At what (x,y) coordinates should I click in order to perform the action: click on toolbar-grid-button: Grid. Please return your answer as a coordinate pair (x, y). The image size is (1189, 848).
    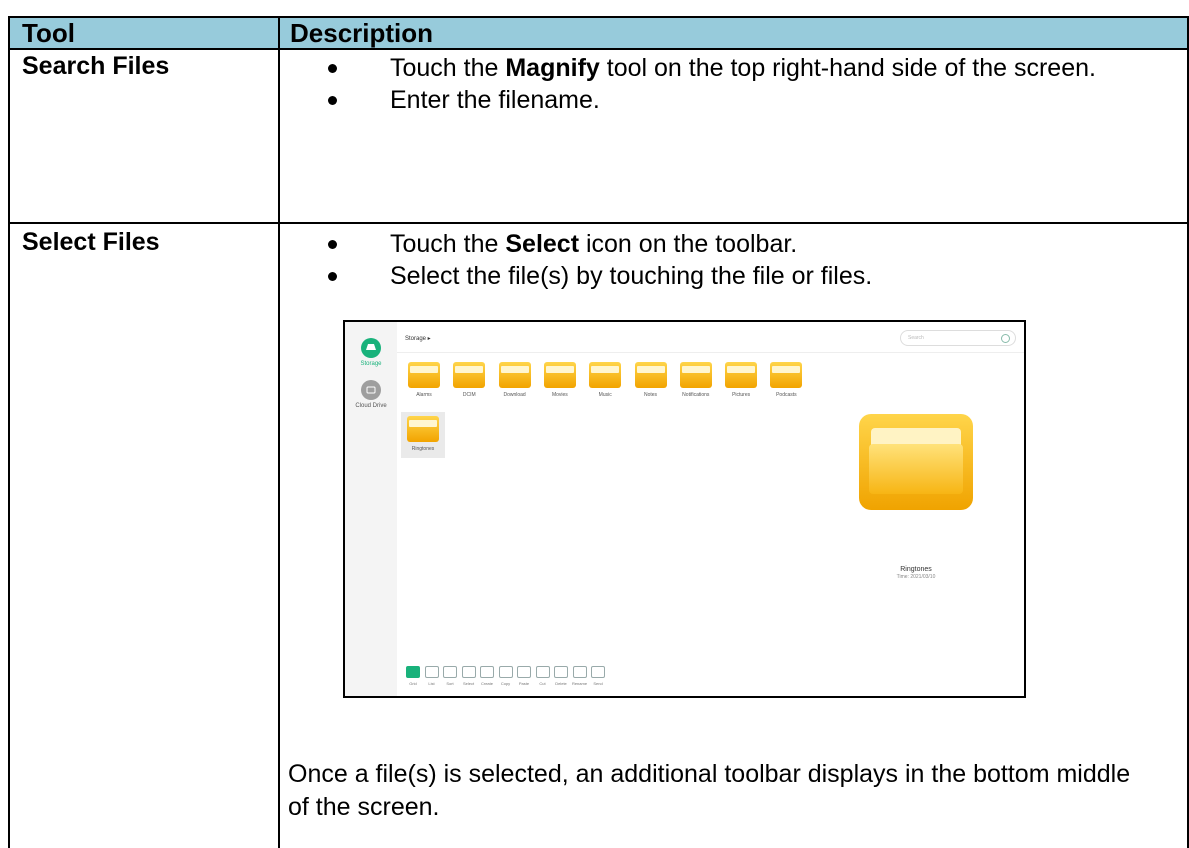
    Looking at the image, I should click on (413, 676).